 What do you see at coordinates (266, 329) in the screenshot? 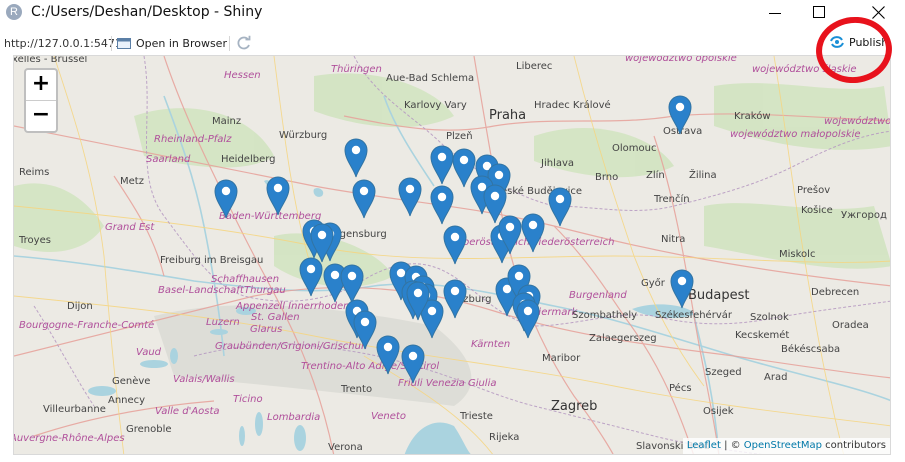
I see `map-label: Glarus` at bounding box center [266, 329].